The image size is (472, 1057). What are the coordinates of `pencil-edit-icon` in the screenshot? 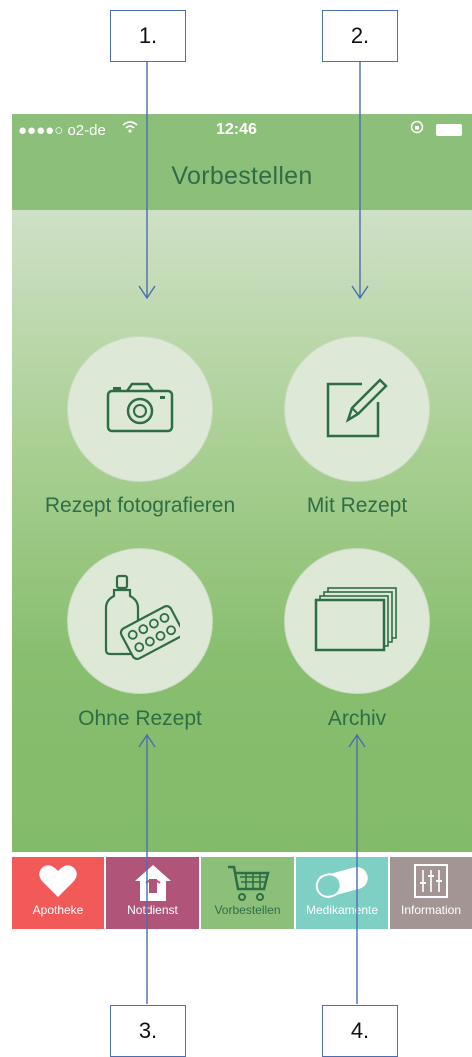 It's located at (357, 409).